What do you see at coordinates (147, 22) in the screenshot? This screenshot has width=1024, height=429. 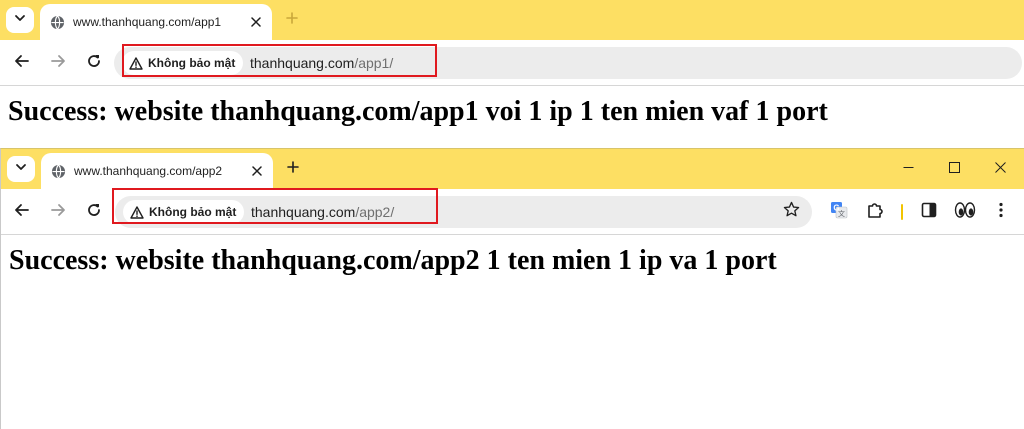 I see `tab-title: www.thanhquang.com/app1` at bounding box center [147, 22].